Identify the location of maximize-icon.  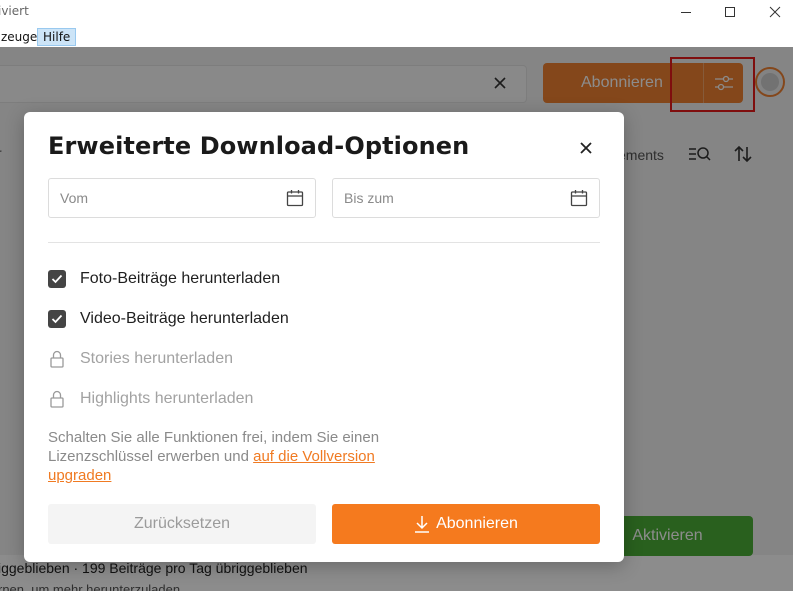
(730, 12).